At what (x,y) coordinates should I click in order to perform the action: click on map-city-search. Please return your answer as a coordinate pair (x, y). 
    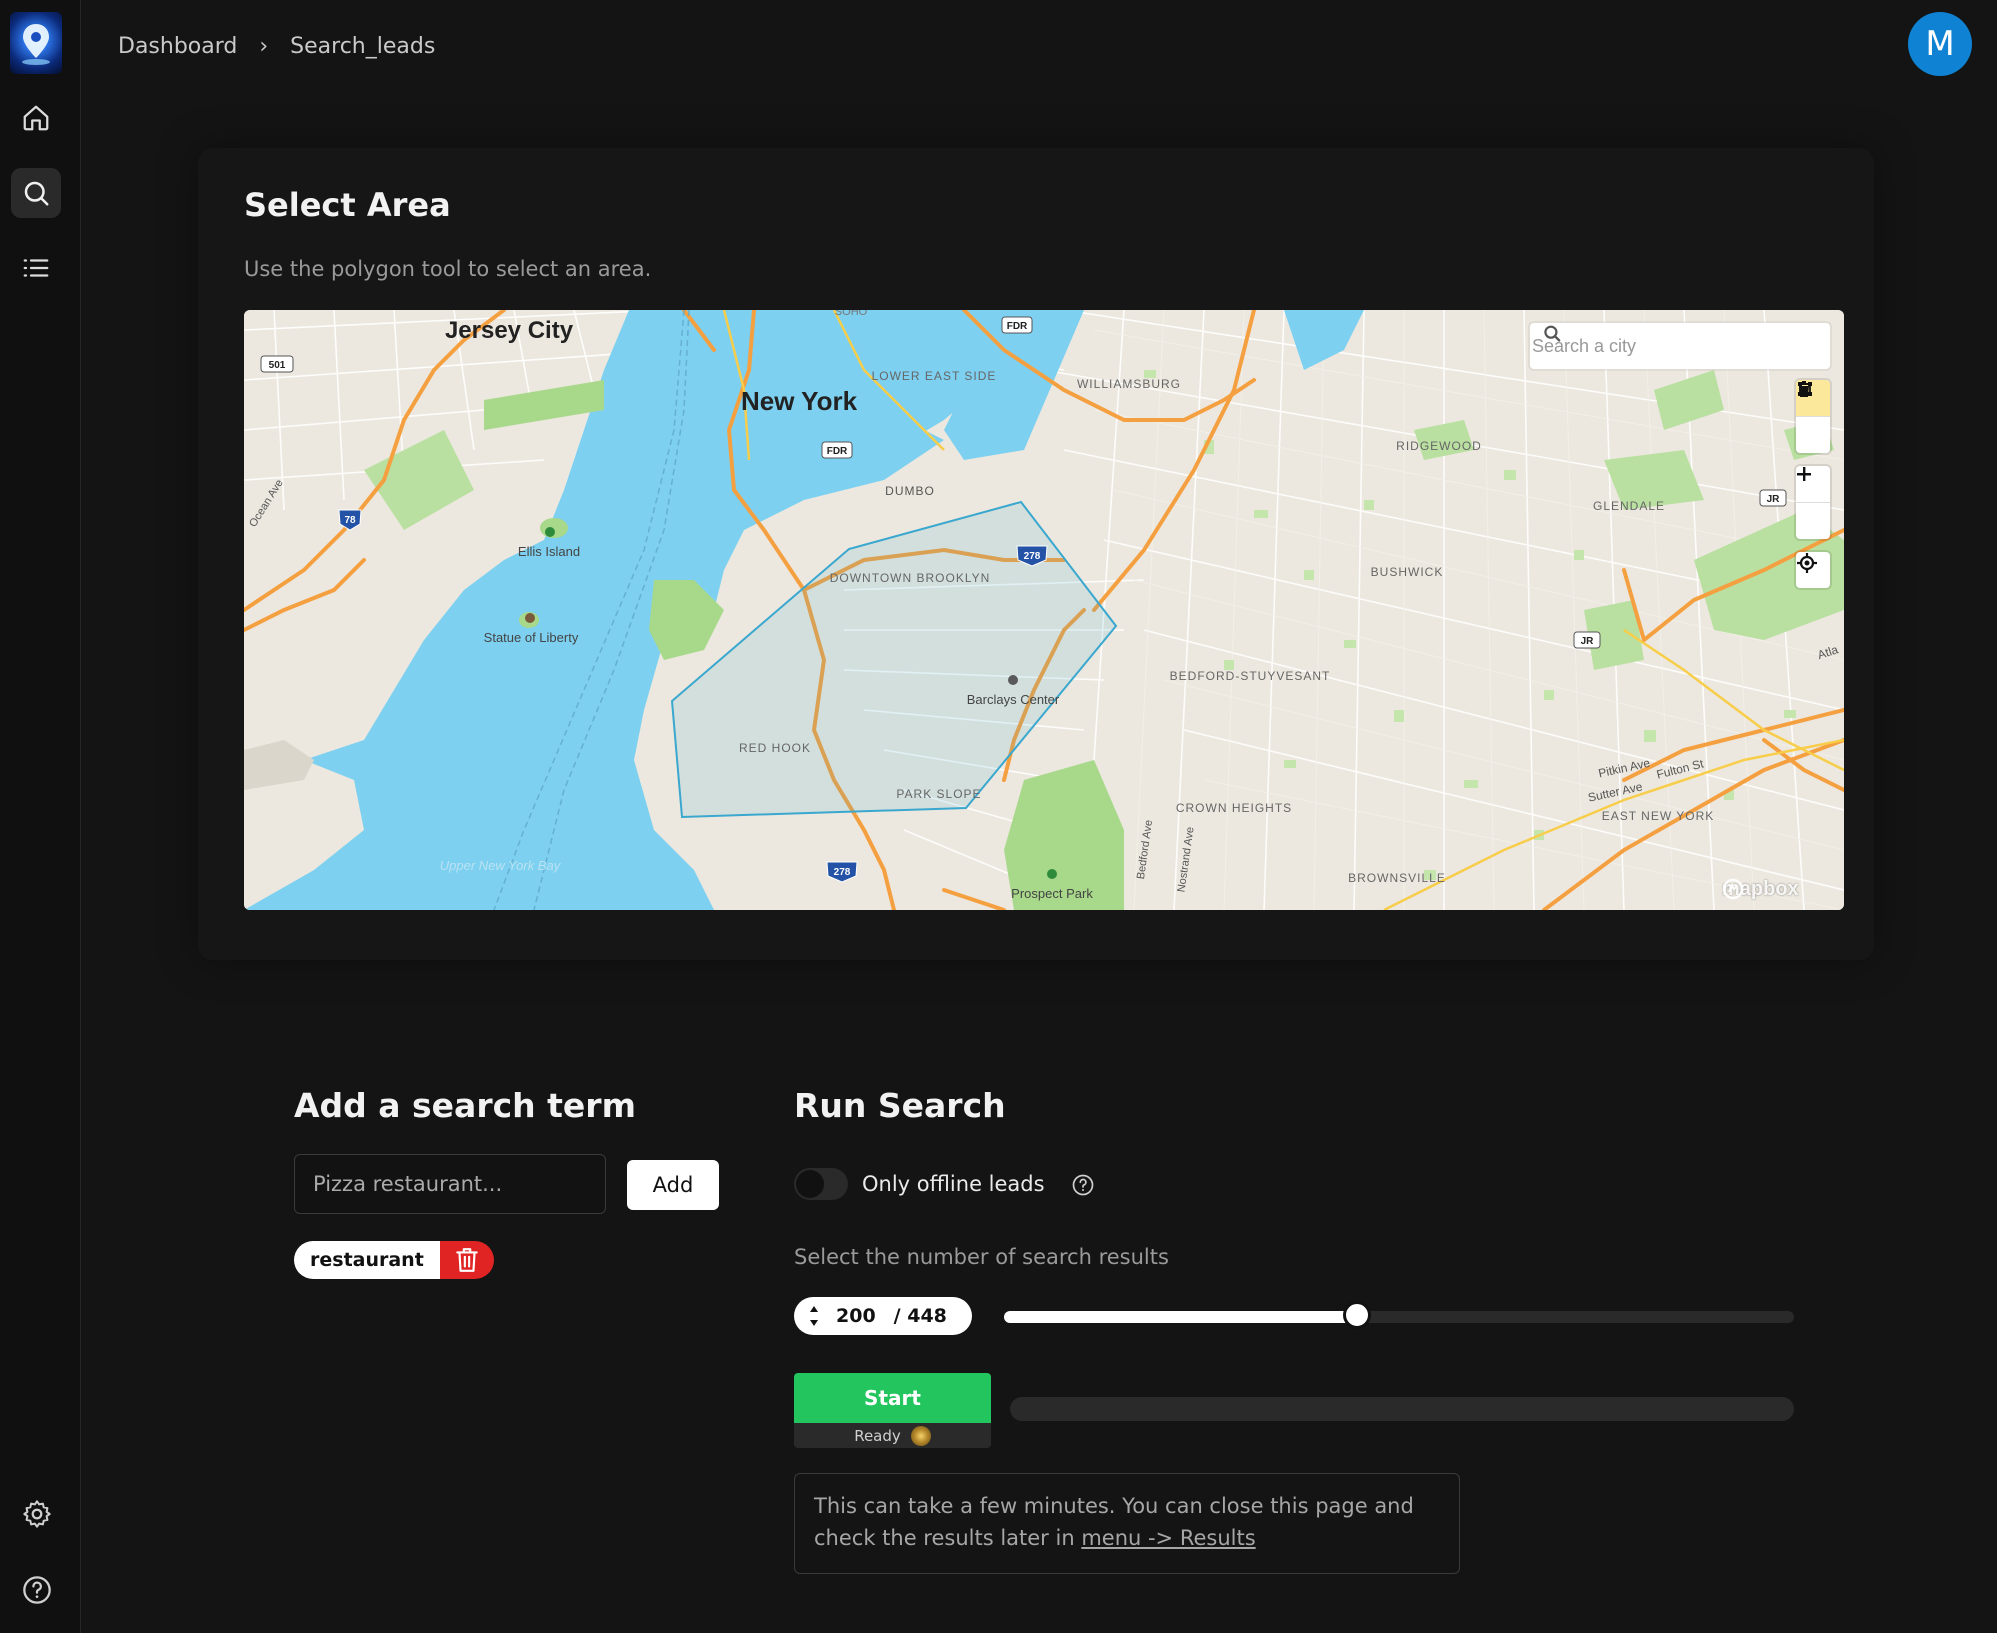
    Looking at the image, I should click on (1680, 346).